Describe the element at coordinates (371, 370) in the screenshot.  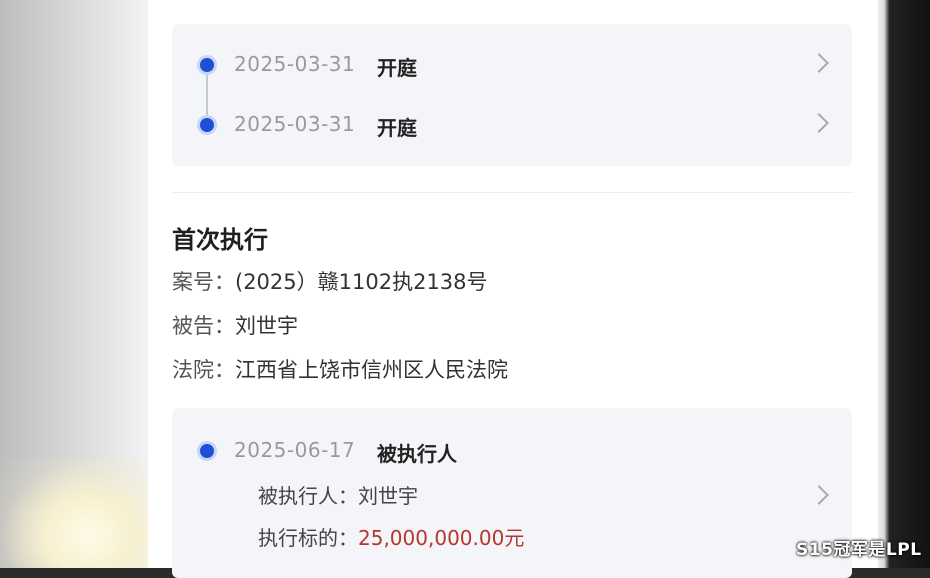
I see `court-value: 江西省上饶市信州区人民法院` at that location.